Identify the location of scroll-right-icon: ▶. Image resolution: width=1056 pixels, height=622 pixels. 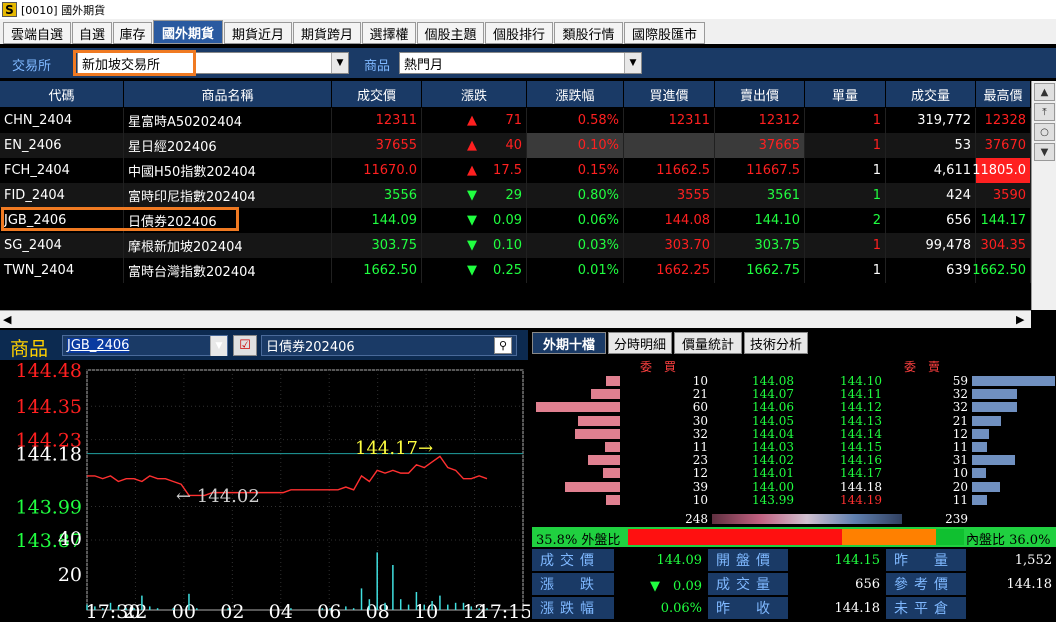
(1020, 319).